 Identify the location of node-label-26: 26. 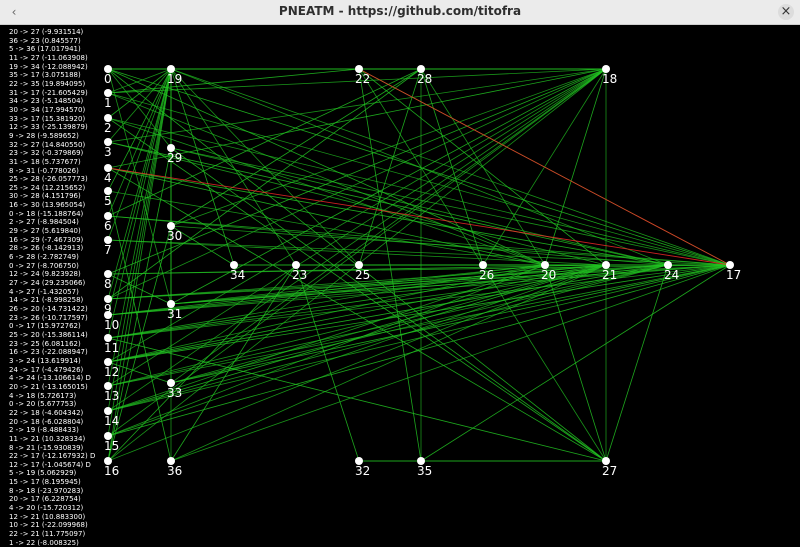
(486, 275).